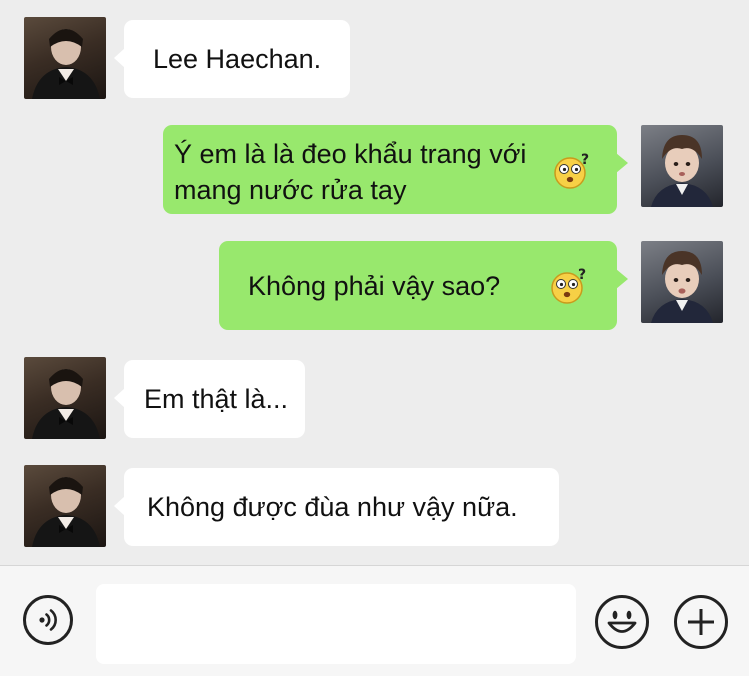  What do you see at coordinates (237, 59) in the screenshot?
I see `message-text: Lee Haechan.` at bounding box center [237, 59].